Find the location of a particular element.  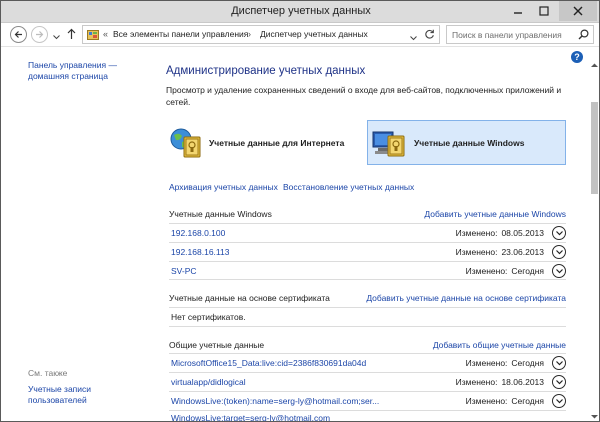

maximize-button is located at coordinates (544, 11).